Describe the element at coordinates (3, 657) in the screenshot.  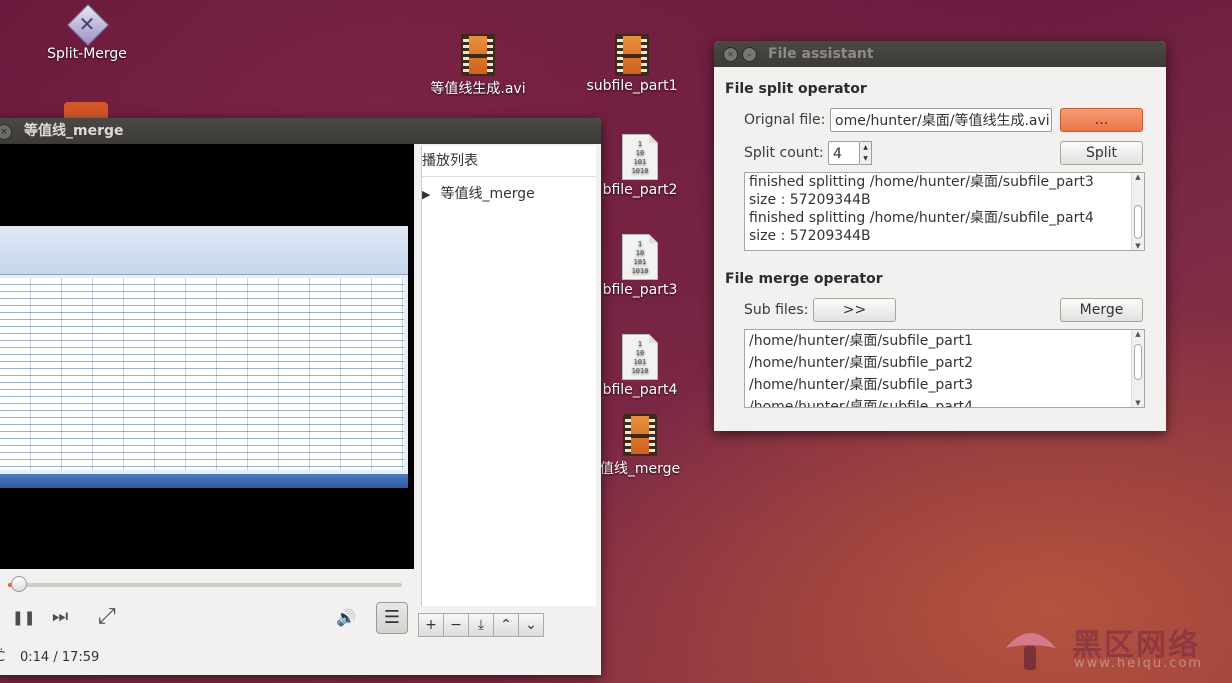
I see `time-prefix: Ċ` at that location.